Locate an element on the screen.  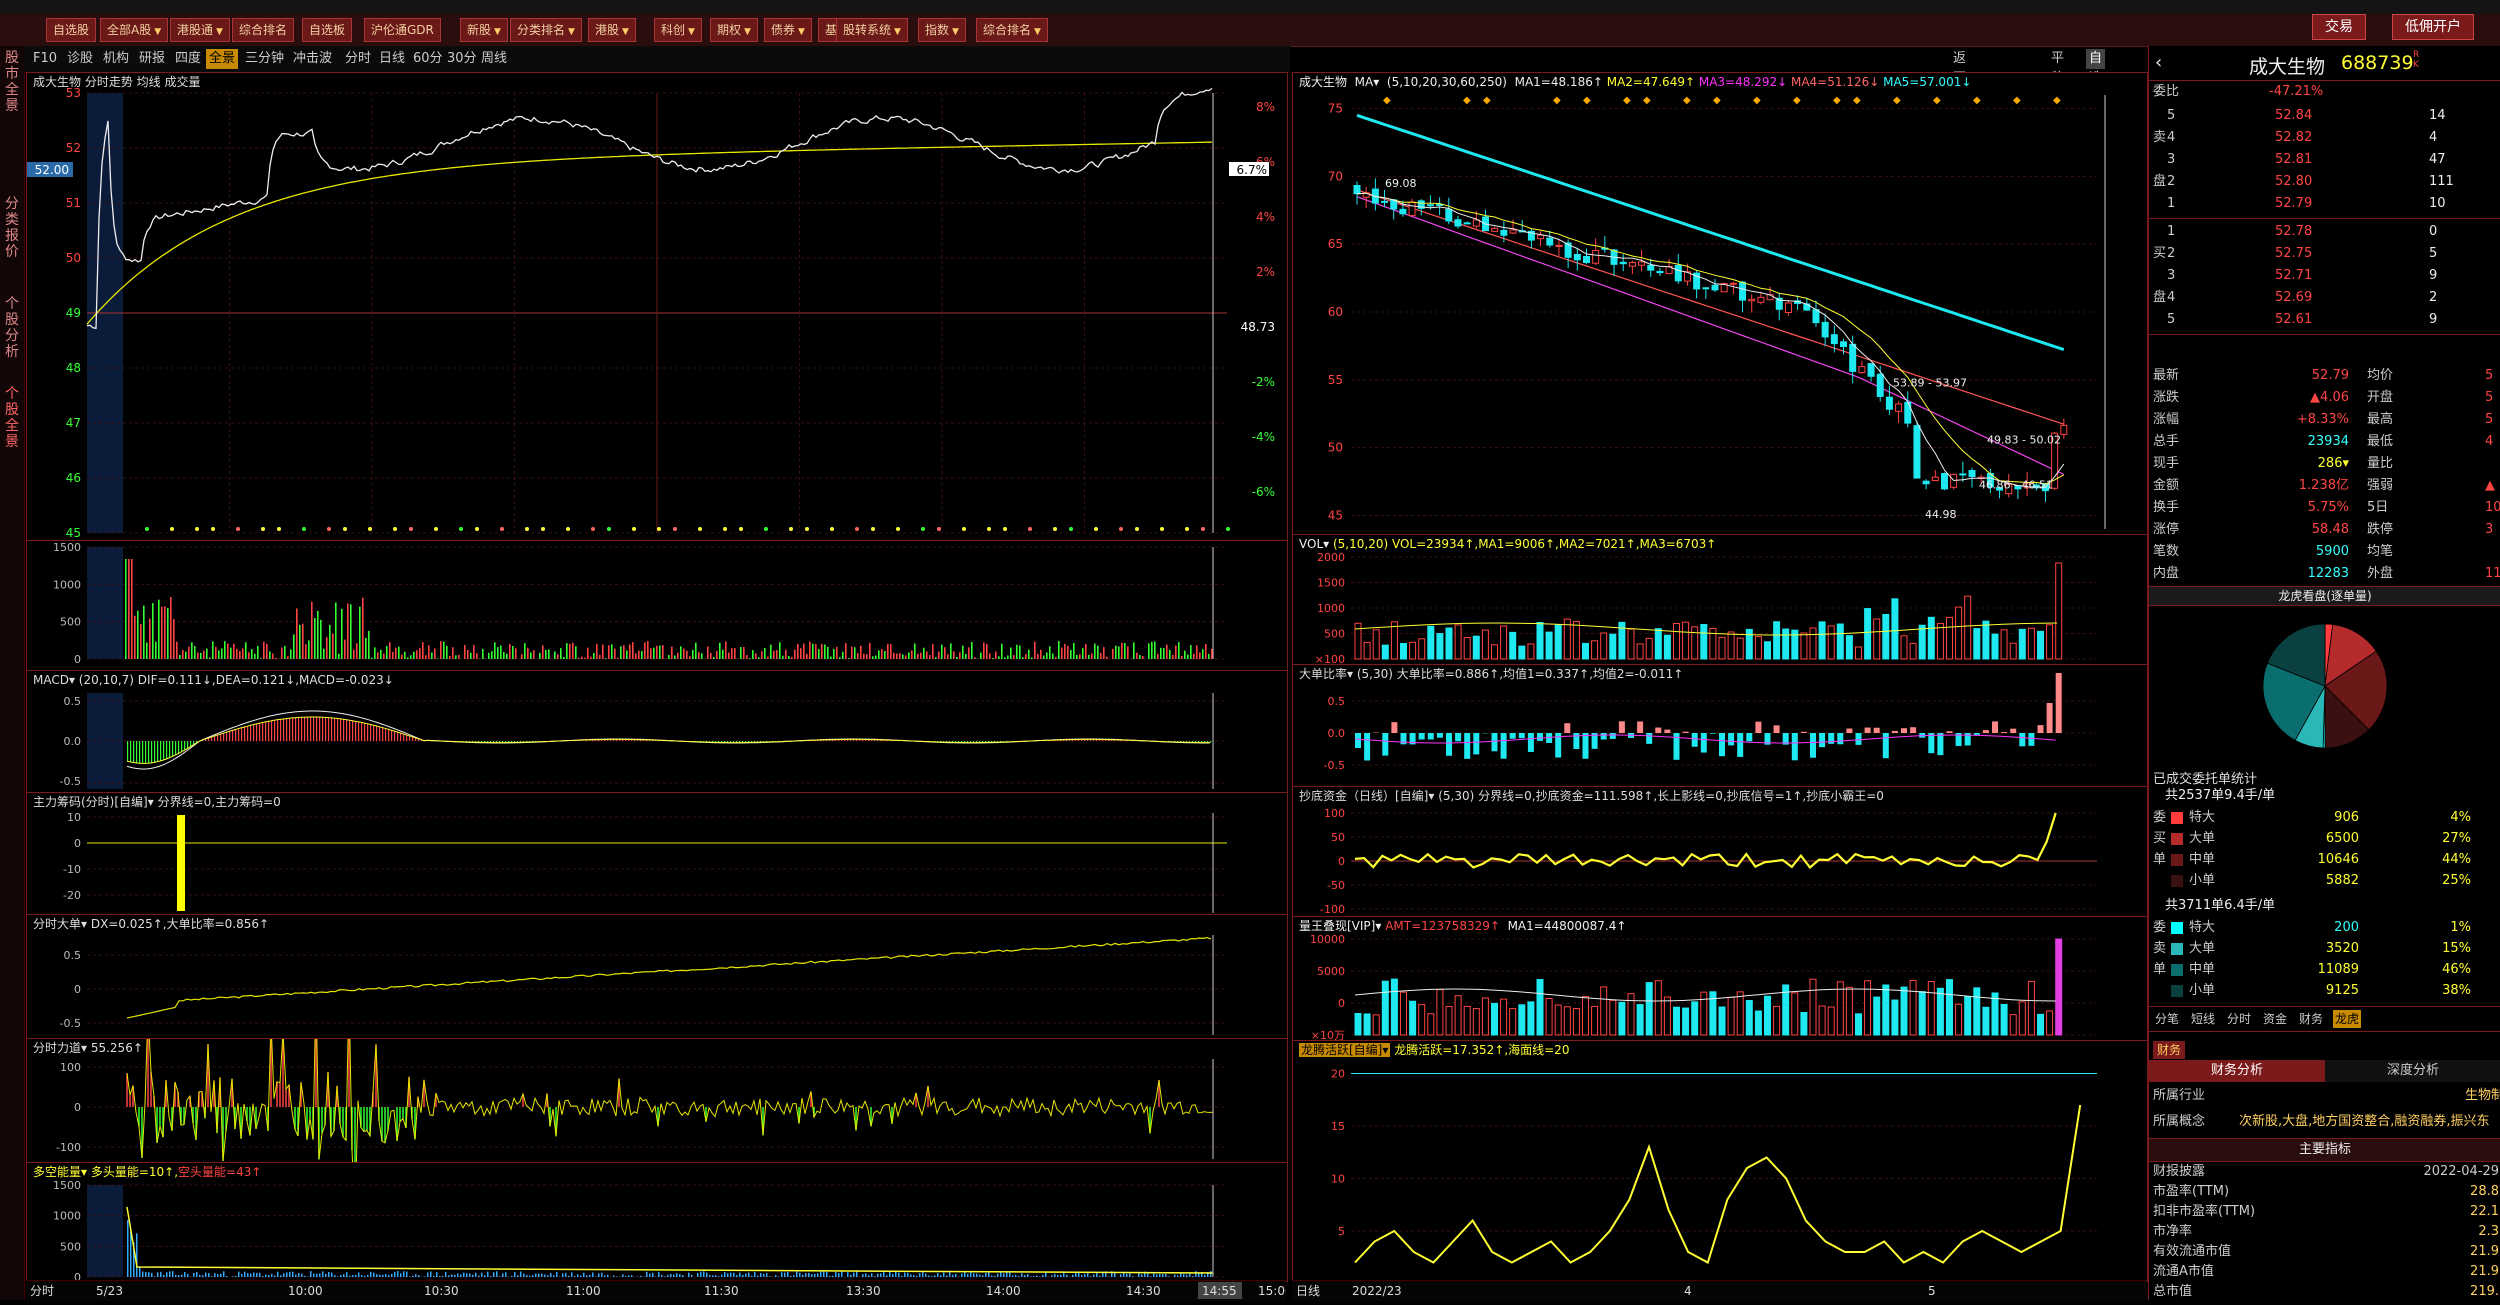
toolbar-button-14: 股转系统▼ is located at coordinates (872, 30).